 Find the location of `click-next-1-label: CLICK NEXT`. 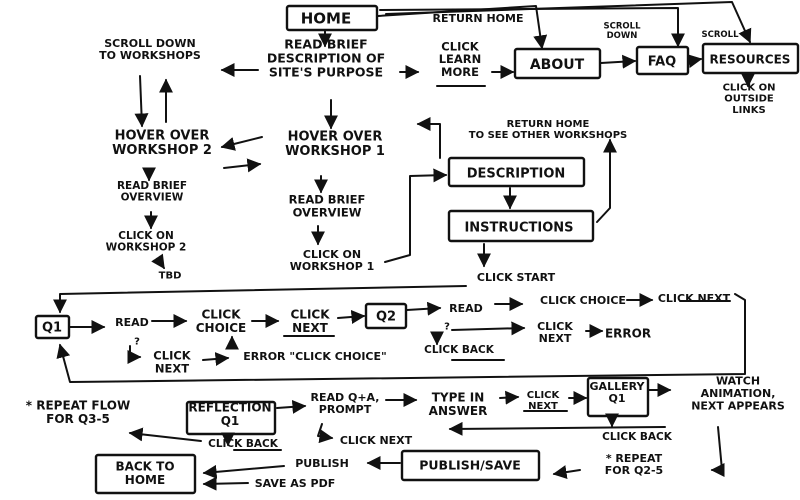

click-next-1-label: CLICK NEXT is located at coordinates (310, 321).